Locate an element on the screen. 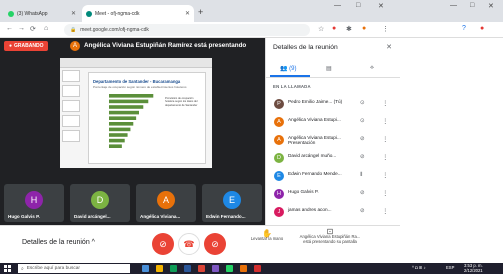 The height and width of the screenshot is (274, 503). home-icon: ⌂ is located at coordinates (46, 28).